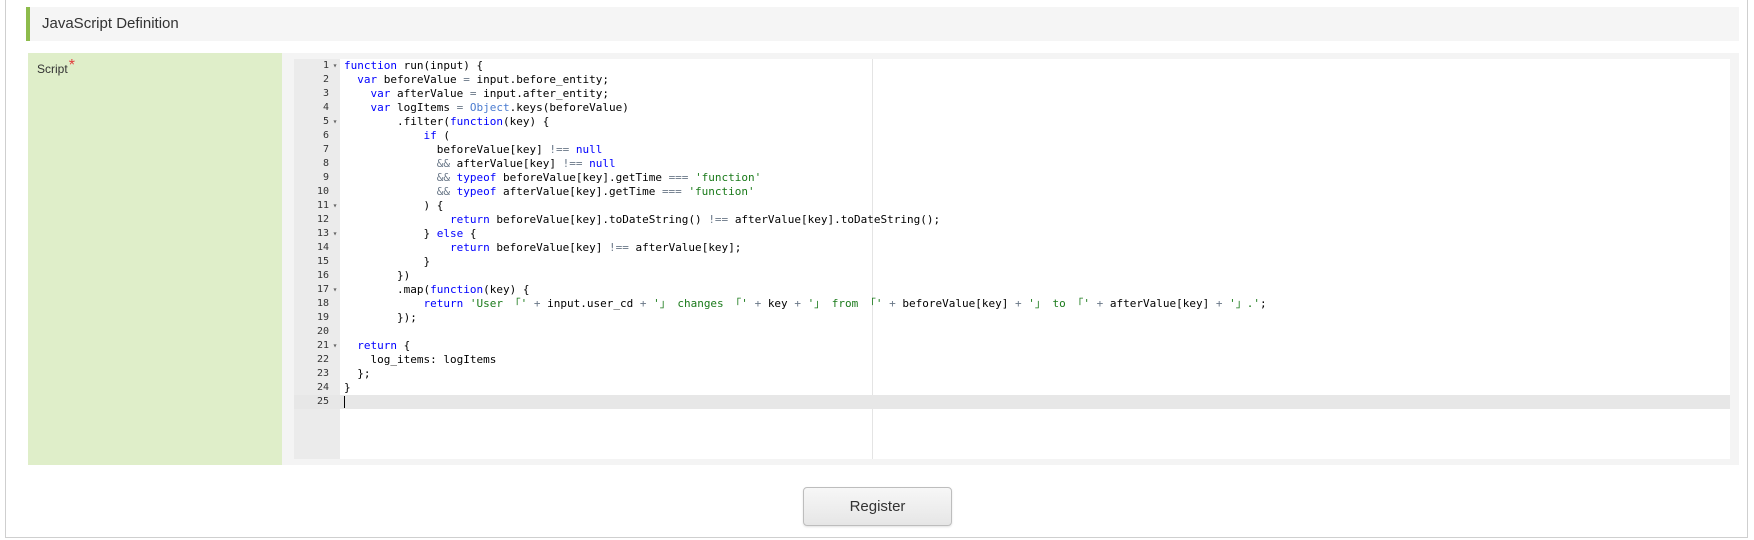  What do you see at coordinates (155, 259) in the screenshot?
I see `script-label-cell: Script*` at bounding box center [155, 259].